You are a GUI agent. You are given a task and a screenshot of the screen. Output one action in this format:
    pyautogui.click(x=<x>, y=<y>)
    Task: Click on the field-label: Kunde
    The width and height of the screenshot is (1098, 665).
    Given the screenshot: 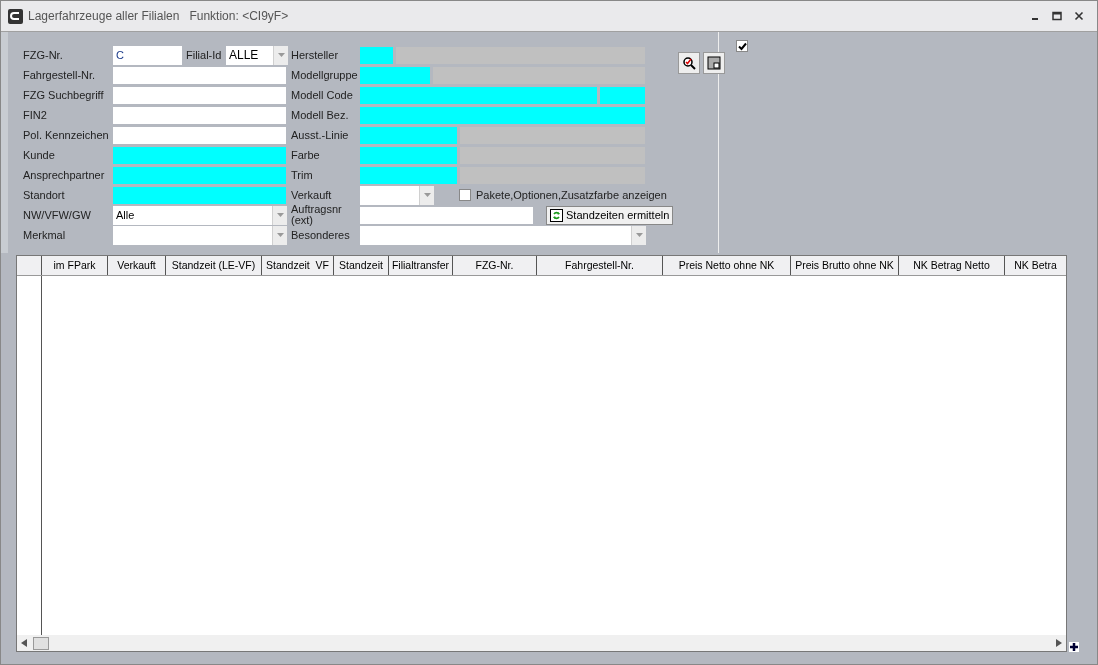 What is the action you would take?
    pyautogui.click(x=39, y=155)
    